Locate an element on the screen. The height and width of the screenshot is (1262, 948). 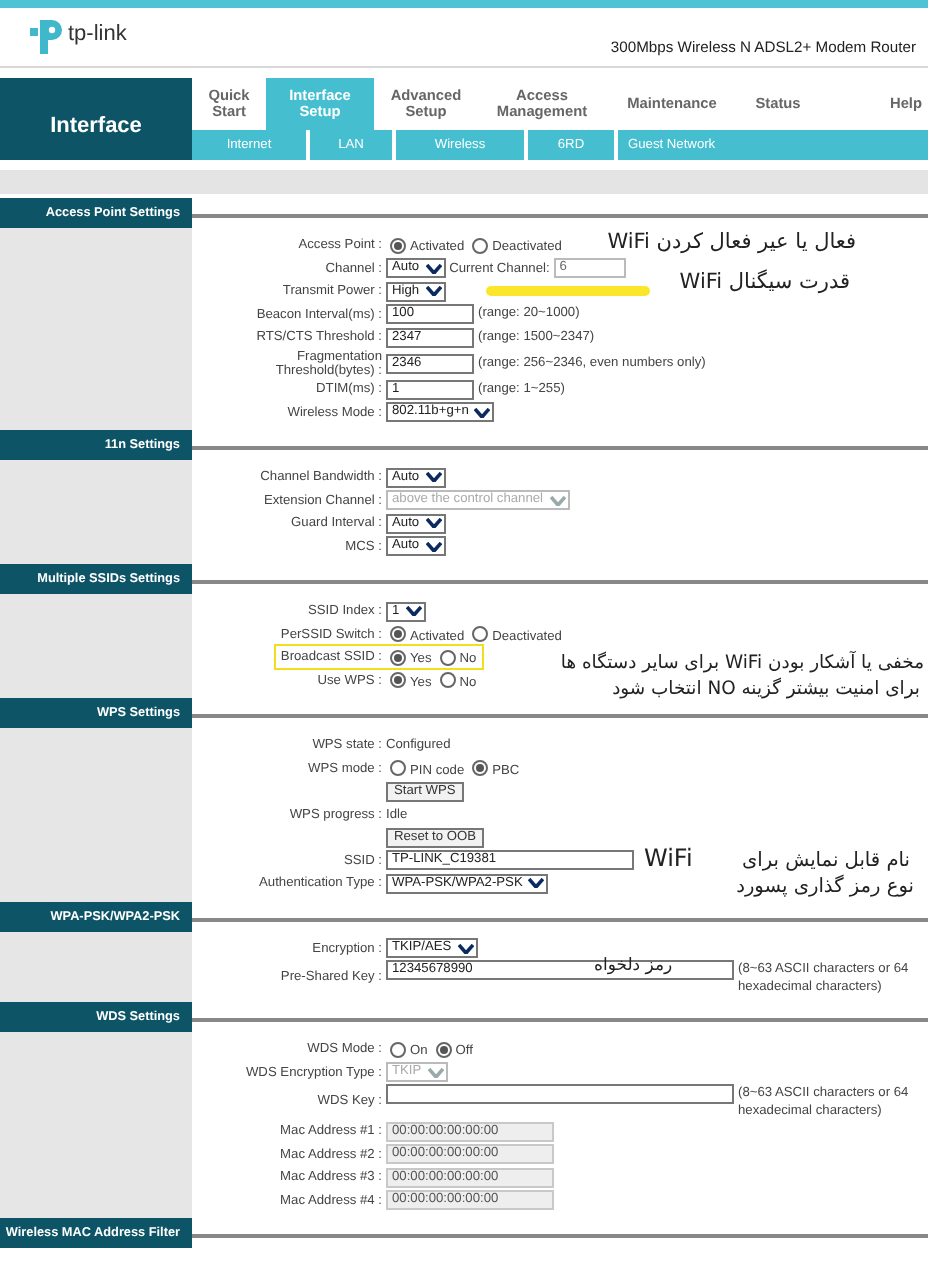
annotation-text: نام قابل نمایش برای is located at coordinates (825, 862).